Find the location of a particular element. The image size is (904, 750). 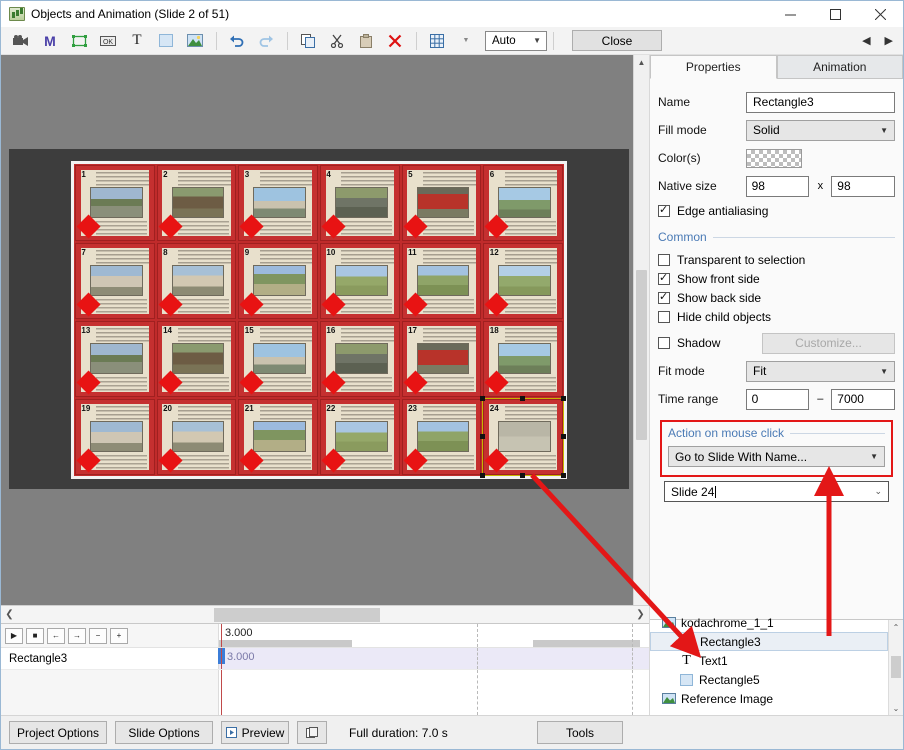

prev-slide-icon: ◀ is located at coordinates (866, 40).